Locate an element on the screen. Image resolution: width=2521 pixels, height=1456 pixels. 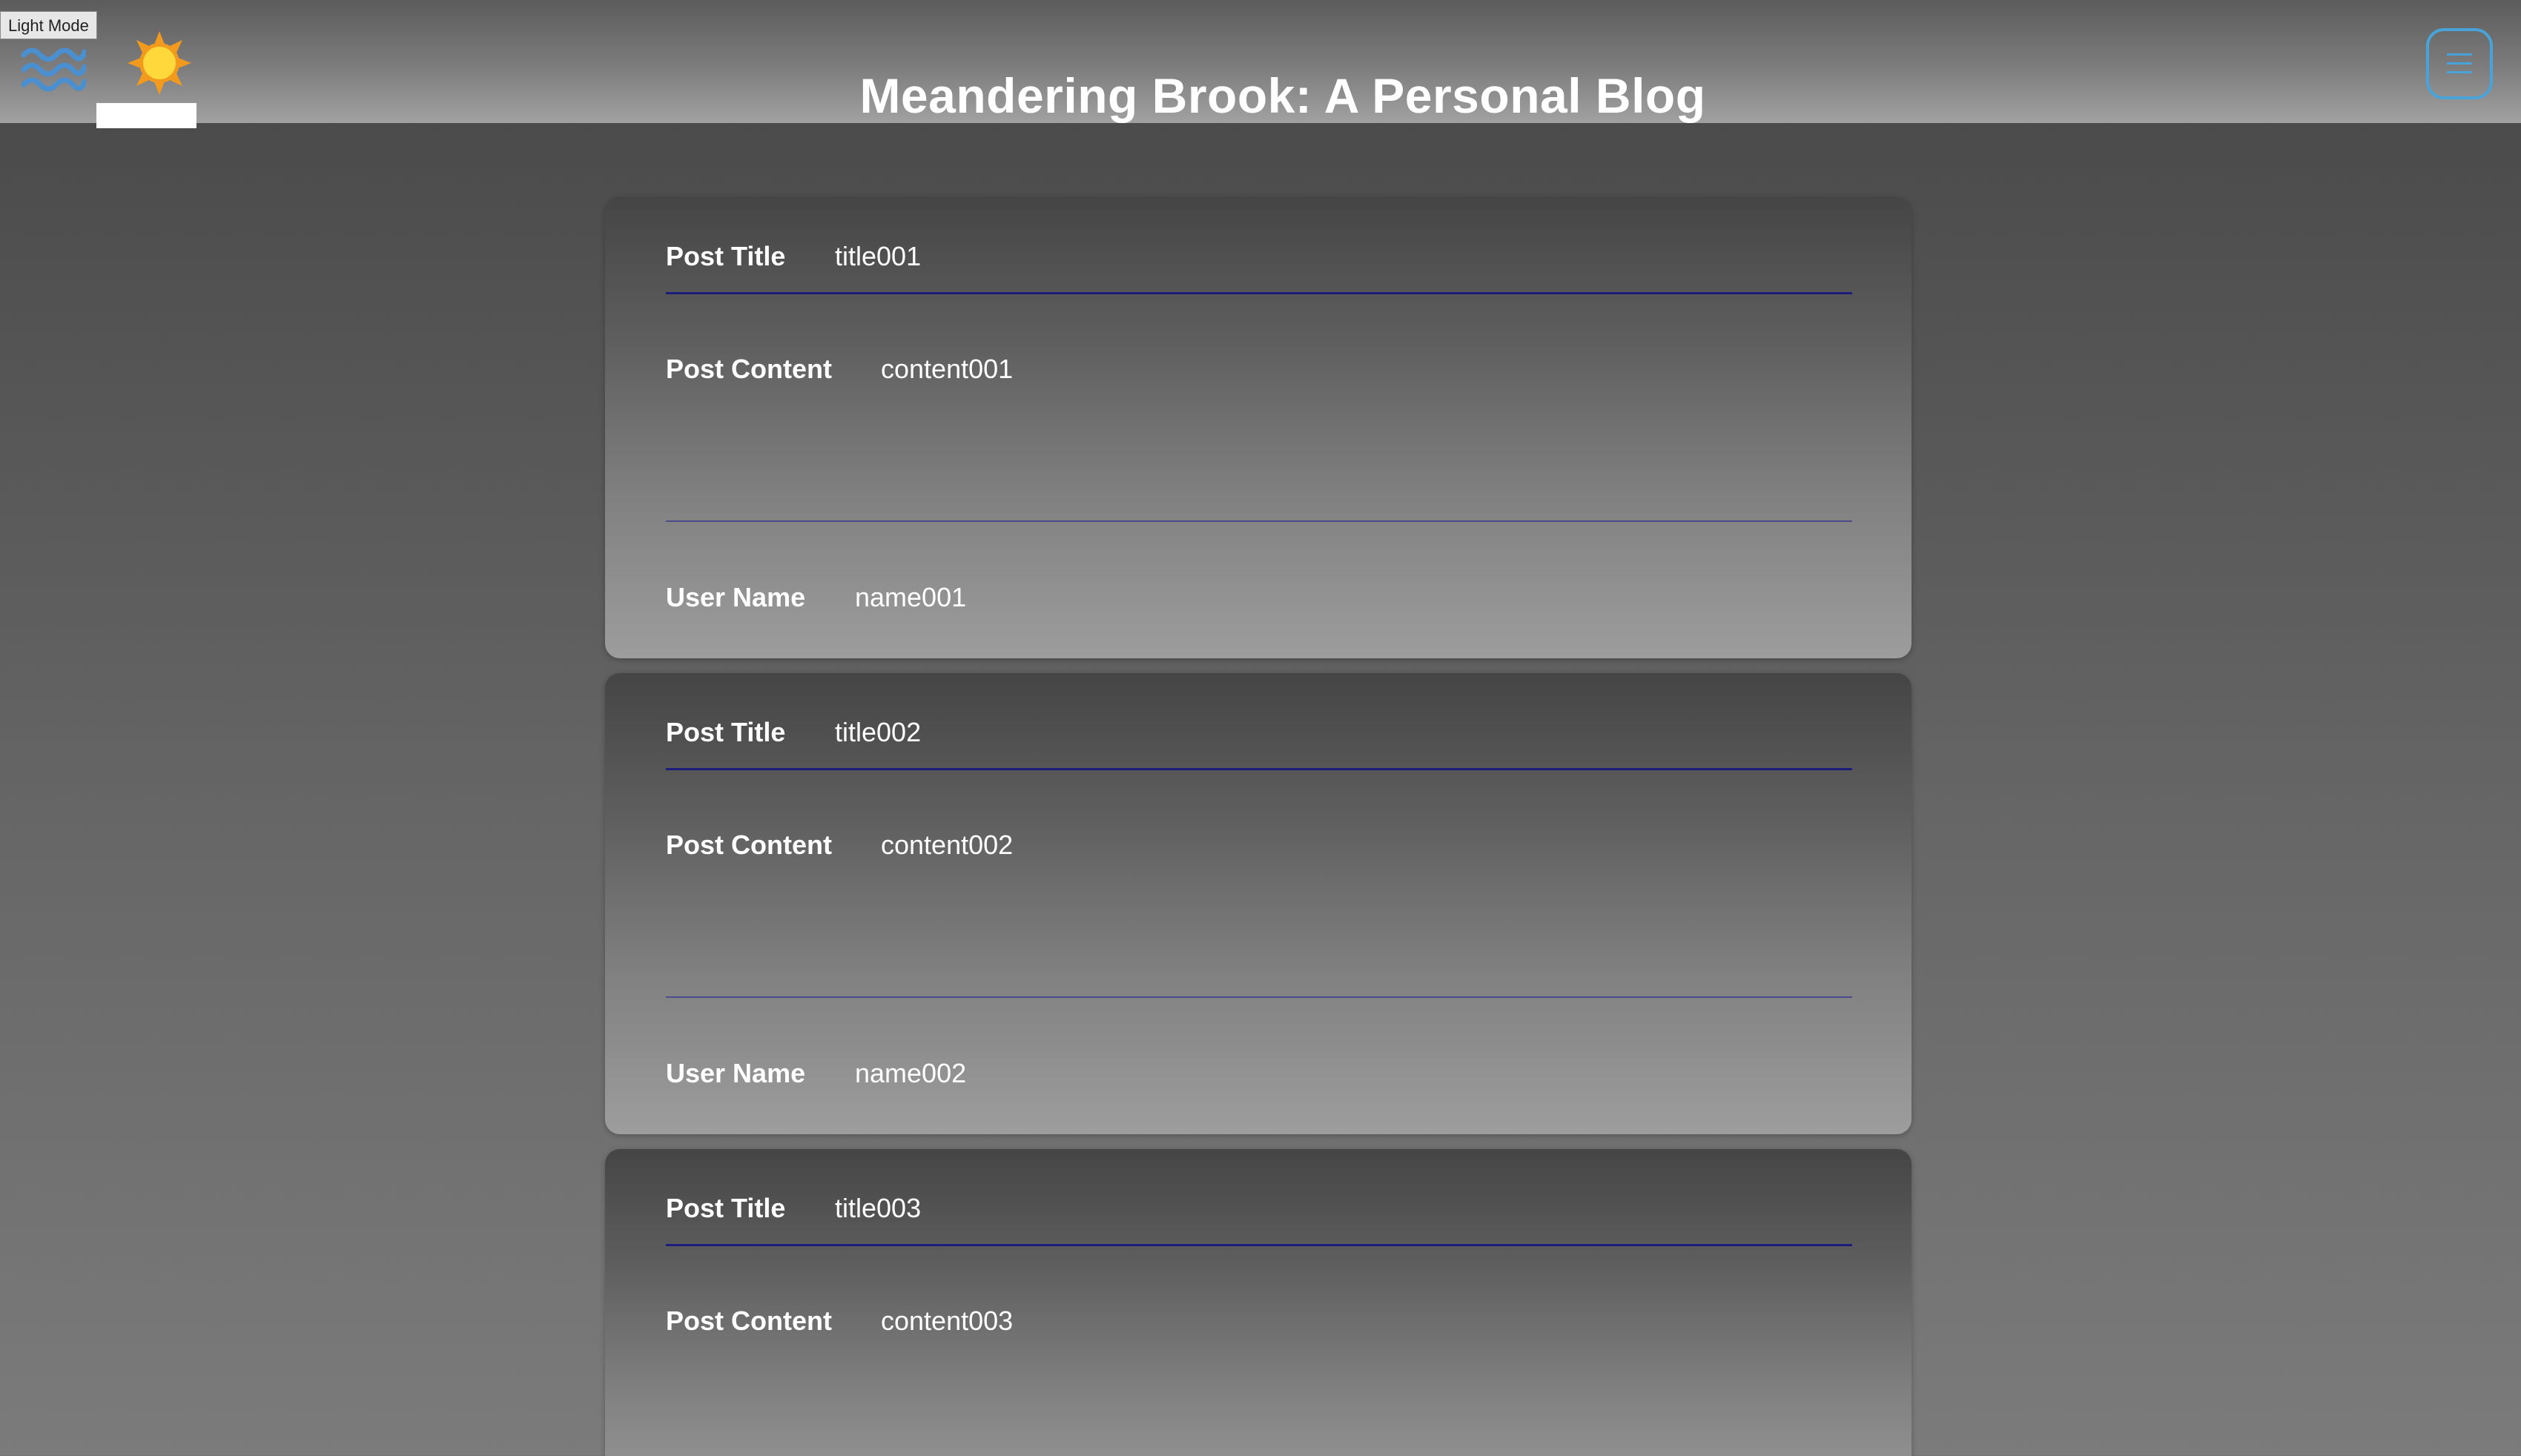
post-content-value: content002 is located at coordinates (947, 845).